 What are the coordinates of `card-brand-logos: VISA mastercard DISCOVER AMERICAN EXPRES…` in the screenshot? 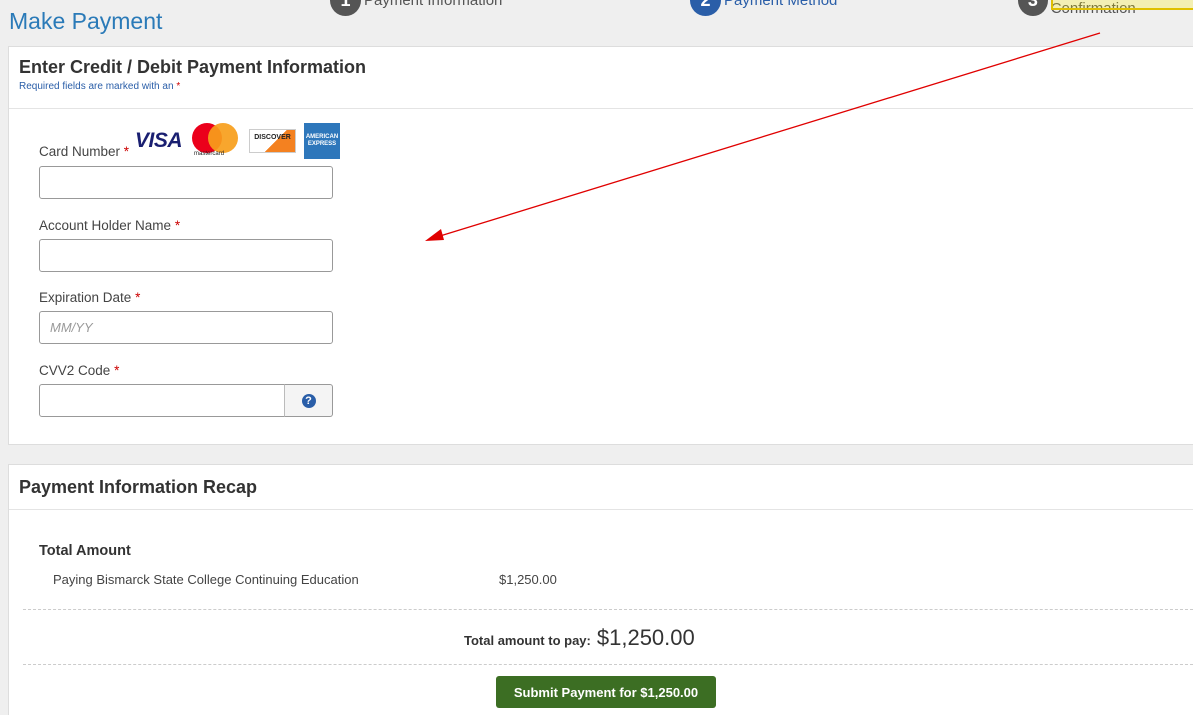 It's located at (238, 141).